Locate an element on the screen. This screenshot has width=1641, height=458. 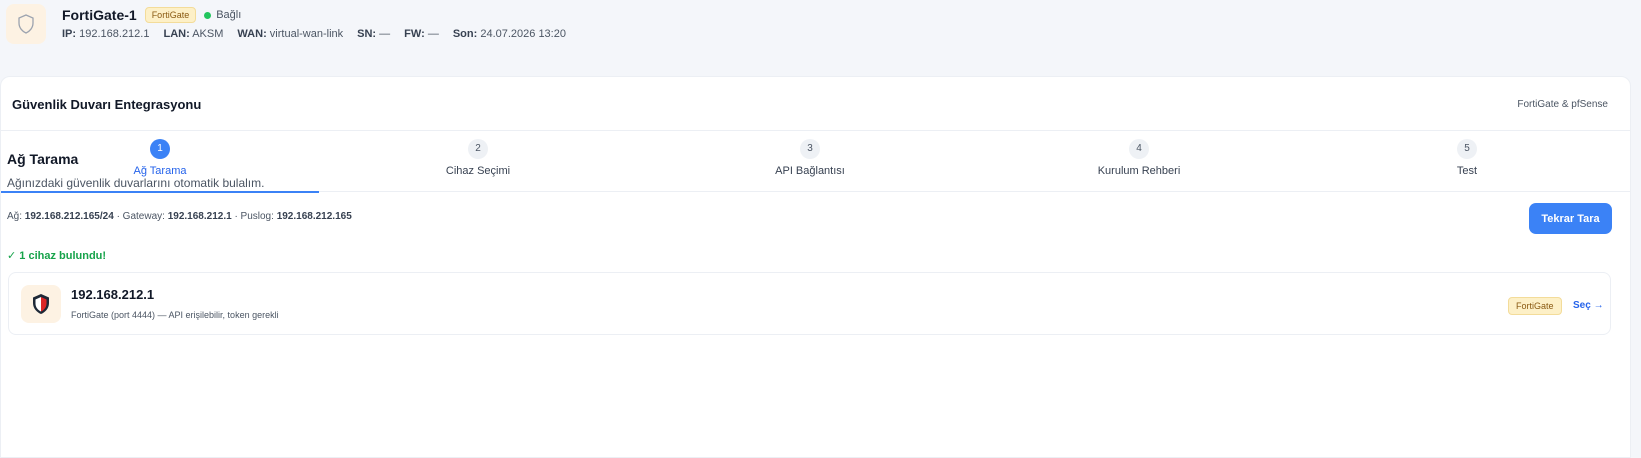
device-type-badge: FortiGate is located at coordinates (170, 15).